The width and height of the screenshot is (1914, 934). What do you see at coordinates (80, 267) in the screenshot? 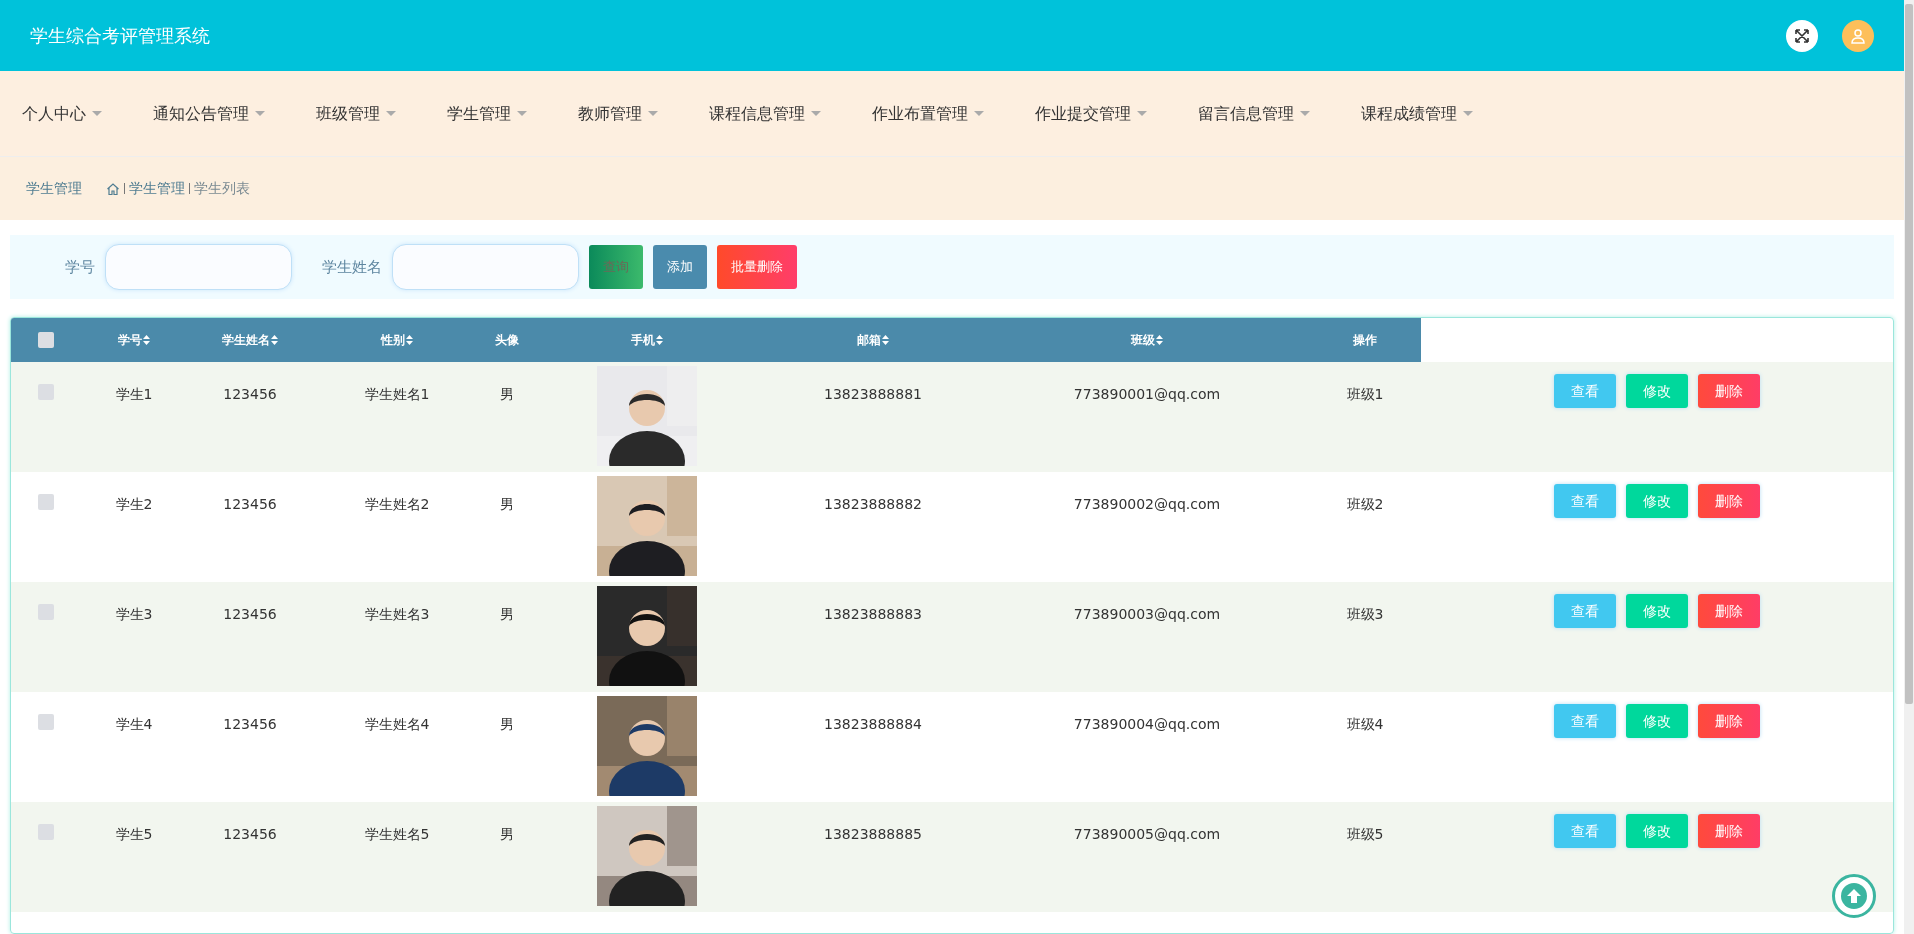
I see `field-label: 学号` at bounding box center [80, 267].